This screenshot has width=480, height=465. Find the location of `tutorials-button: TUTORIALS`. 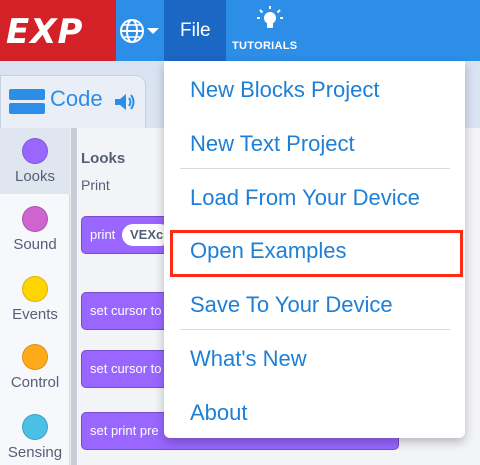

tutorials-button: TUTORIALS is located at coordinates (270, 30).